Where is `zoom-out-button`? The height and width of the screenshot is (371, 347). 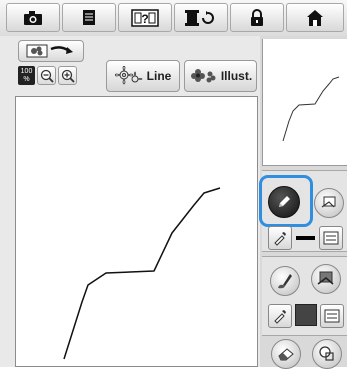 zoom-out-button is located at coordinates (46, 75).